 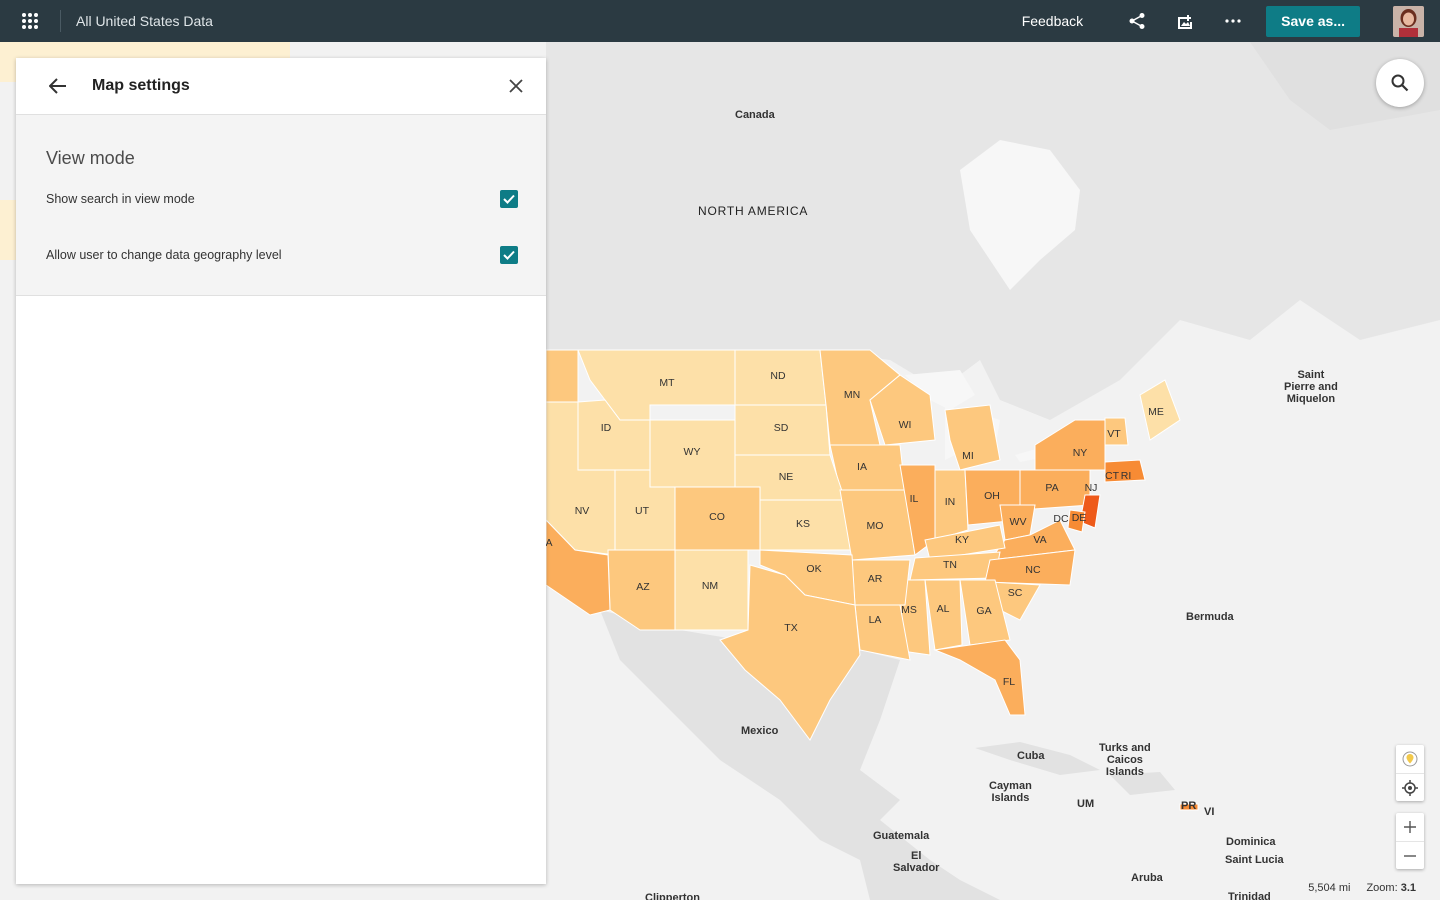 I want to click on zoom-in-icon, so click(x=1410, y=827).